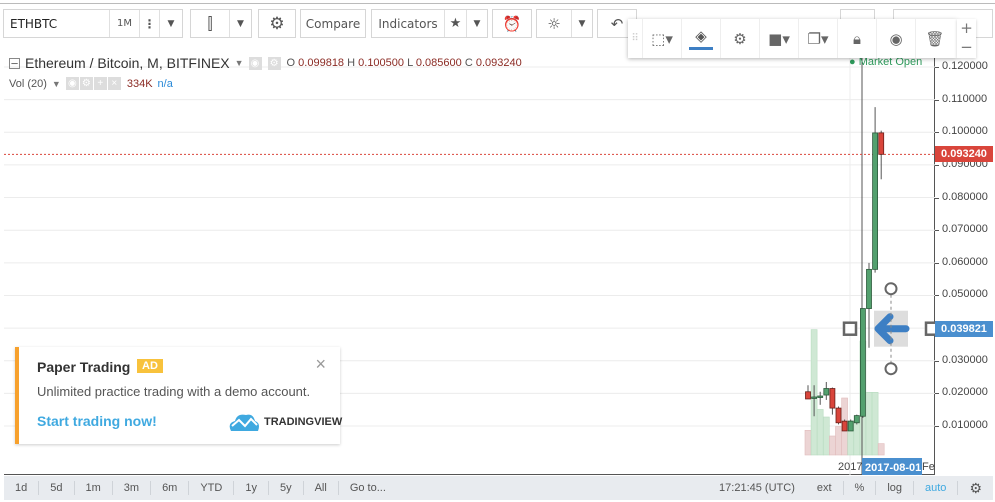  Describe the element at coordinates (965, 229) in the screenshot. I see `price-tick: 0.070000` at that location.